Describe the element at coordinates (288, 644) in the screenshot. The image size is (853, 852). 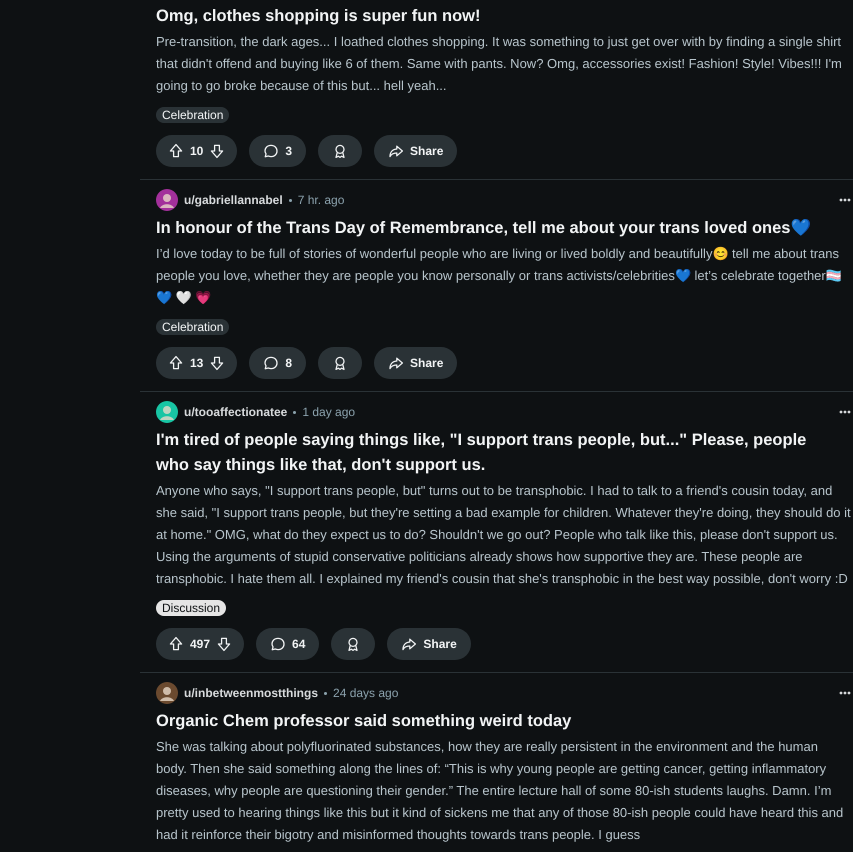
I see `comments-button: 64` at that location.